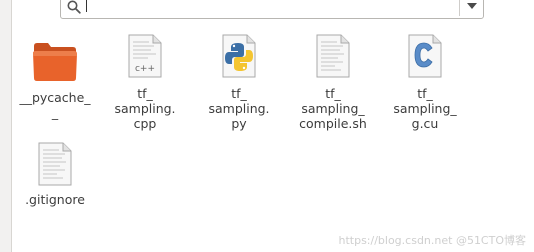 This screenshot has height=252, width=534. Describe the element at coordinates (333, 84) in the screenshot. I see `file-item-tf-sampling-compile-sh: tf_ sampling_ compile.sh` at that location.